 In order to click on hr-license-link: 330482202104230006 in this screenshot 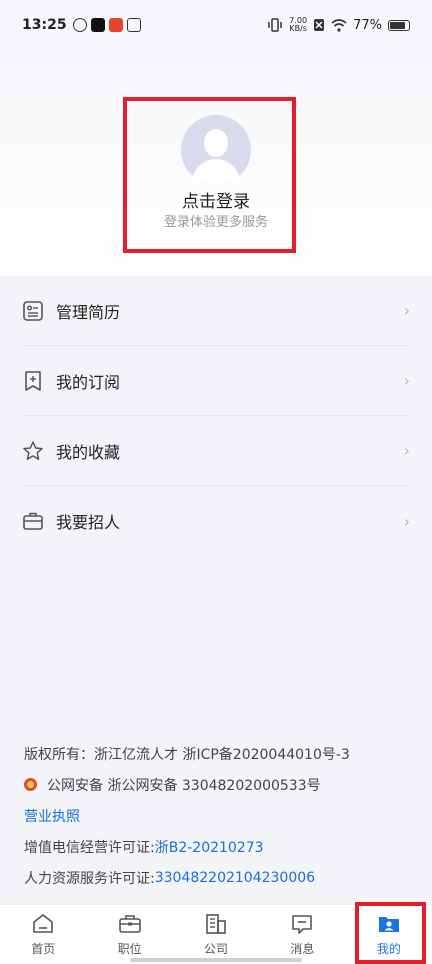, I will do `click(235, 878)`.